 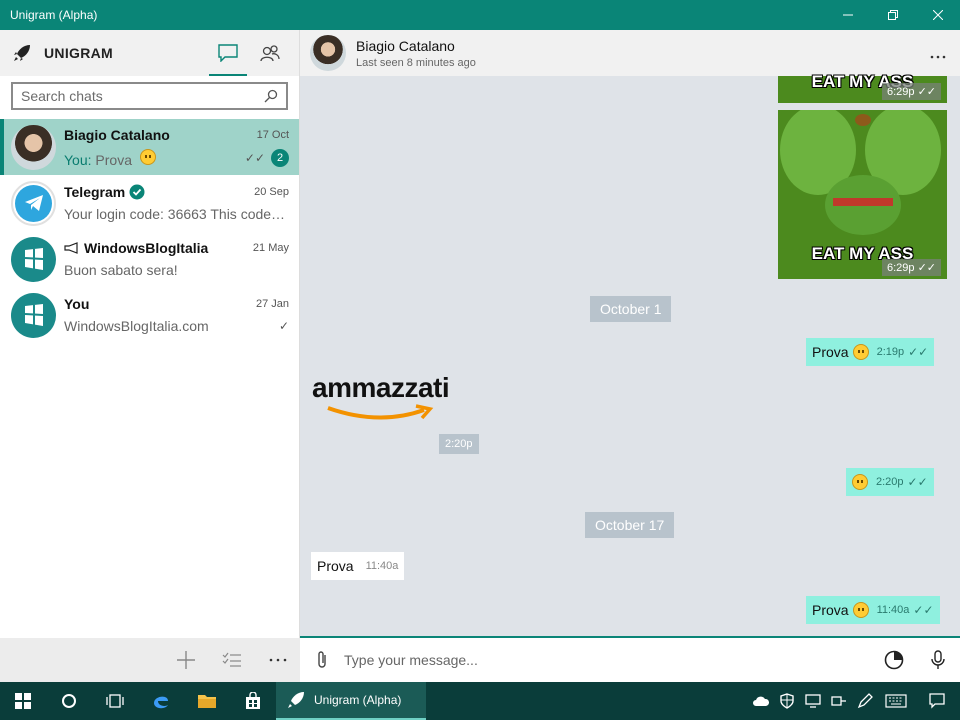 I want to click on system-tray, so click(x=854, y=701).